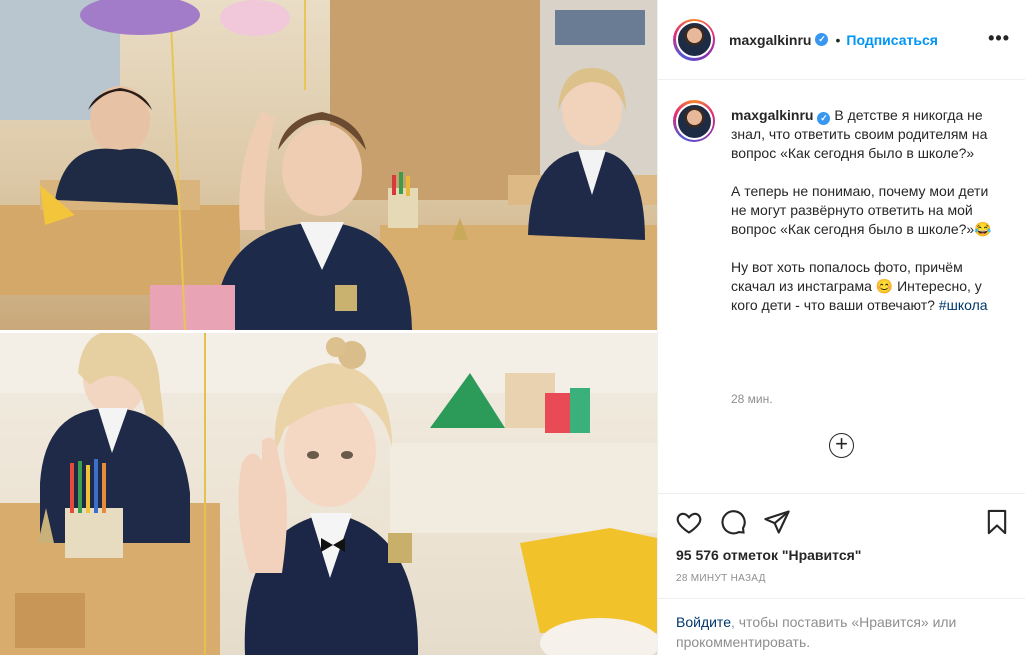 This screenshot has width=1025, height=655. I want to click on author-username: maxgalkinru, so click(770, 40).